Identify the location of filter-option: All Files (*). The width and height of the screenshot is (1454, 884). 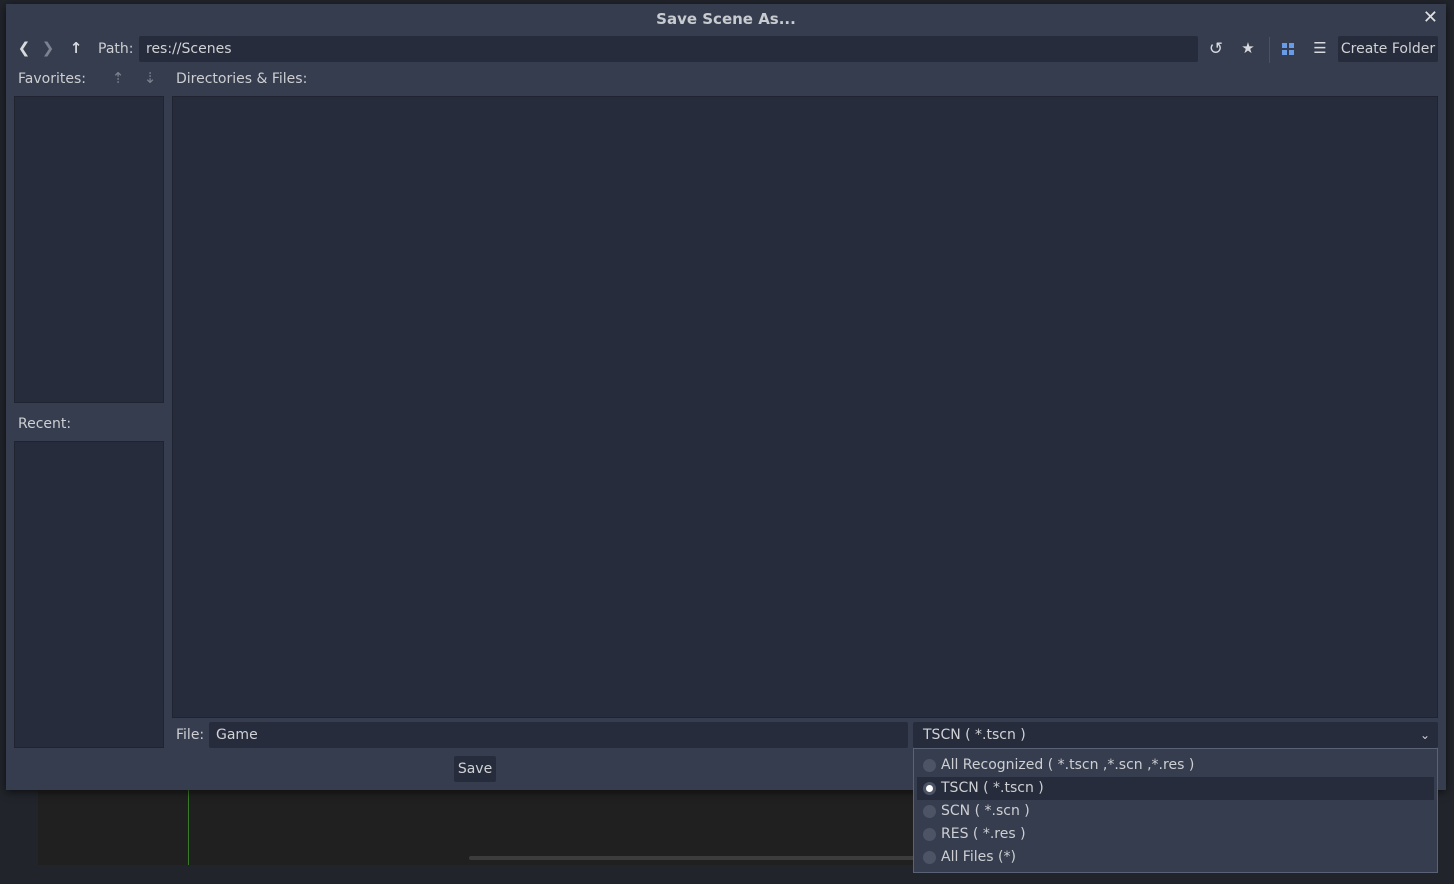
(1175, 857).